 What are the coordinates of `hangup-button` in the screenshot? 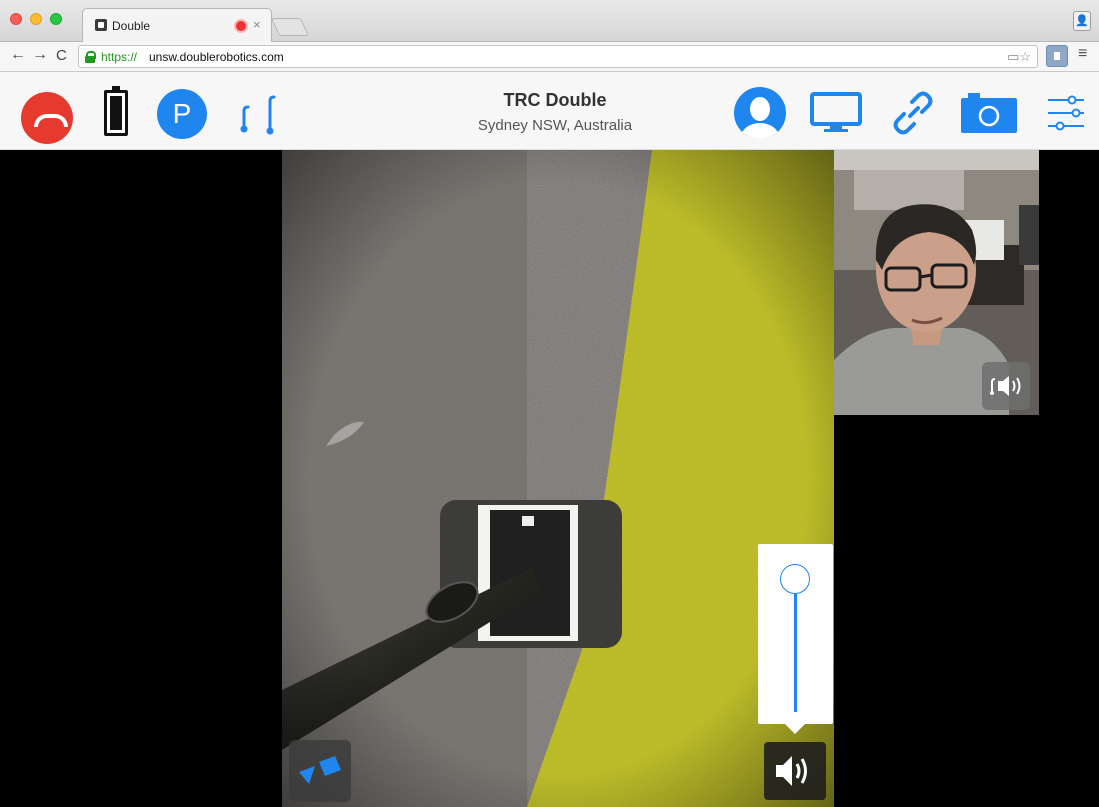 It's located at (47, 118).